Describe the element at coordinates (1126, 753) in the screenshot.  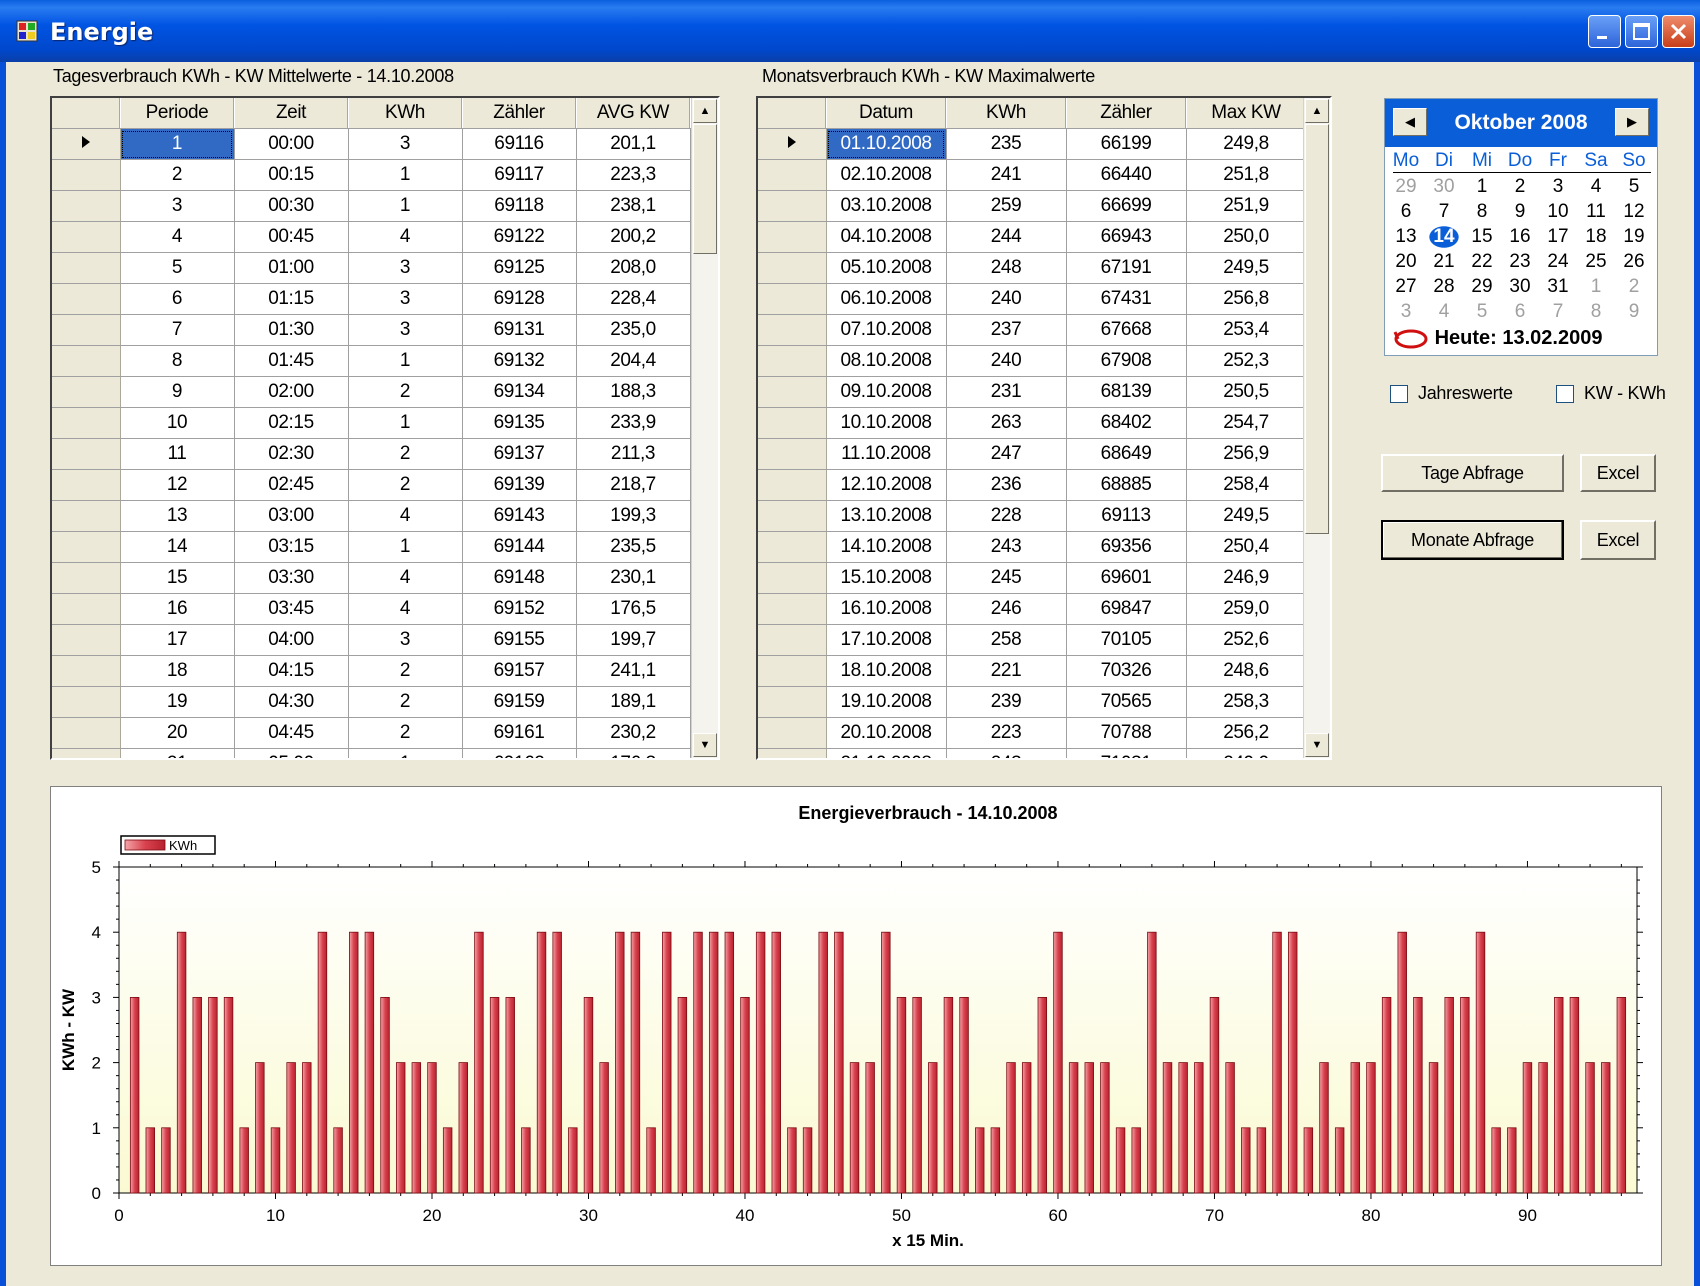
I see `table-cell: 71031` at that location.